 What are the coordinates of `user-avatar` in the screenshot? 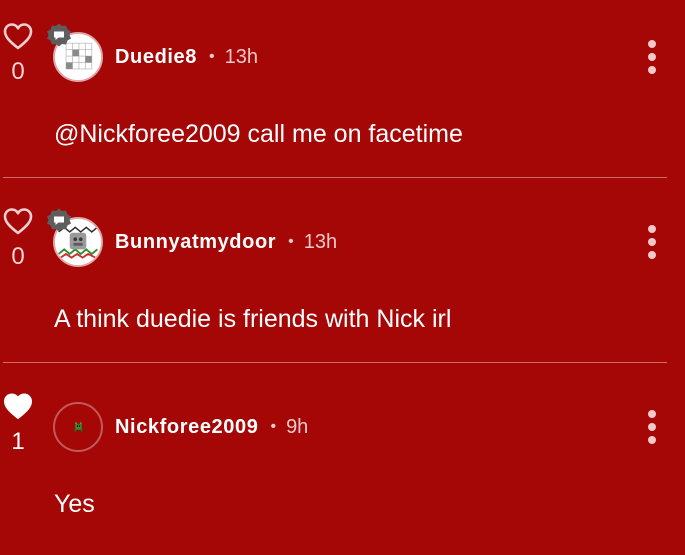 It's located at (78, 427).